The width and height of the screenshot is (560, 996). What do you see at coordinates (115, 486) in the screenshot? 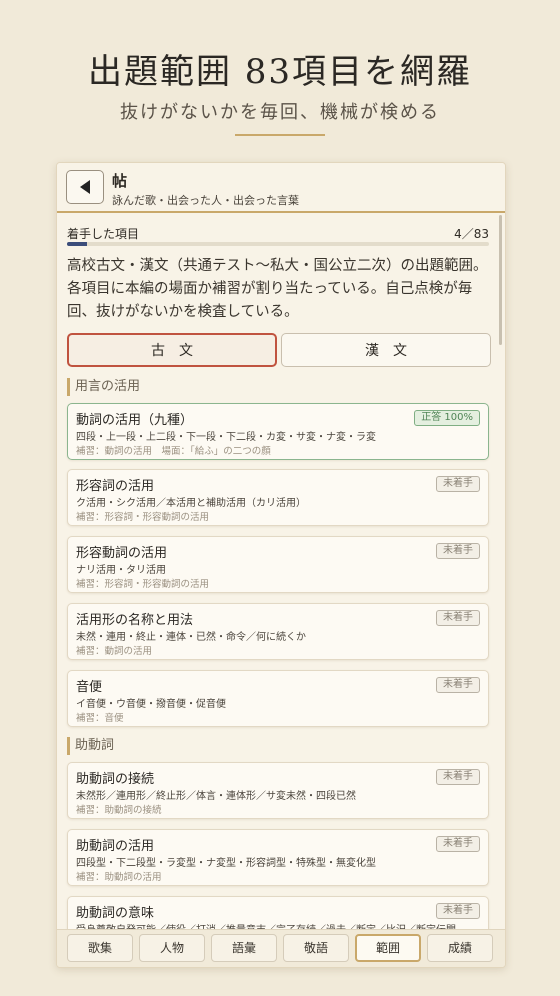
I see `item-title: 形容詞の活用` at bounding box center [115, 486].